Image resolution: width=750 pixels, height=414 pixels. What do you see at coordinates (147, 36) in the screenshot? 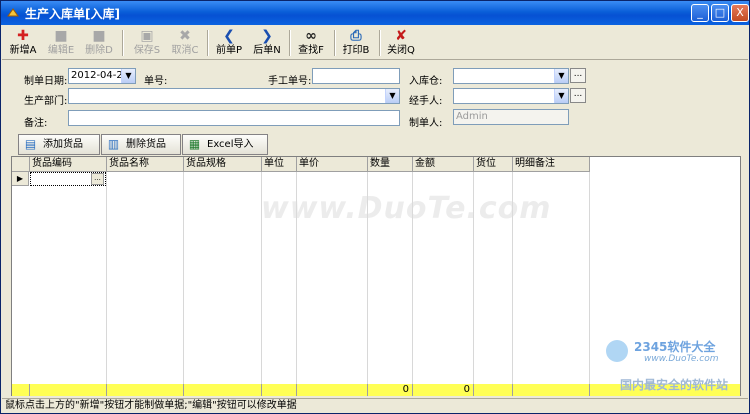
I see `save-icon: ▣` at bounding box center [147, 36].